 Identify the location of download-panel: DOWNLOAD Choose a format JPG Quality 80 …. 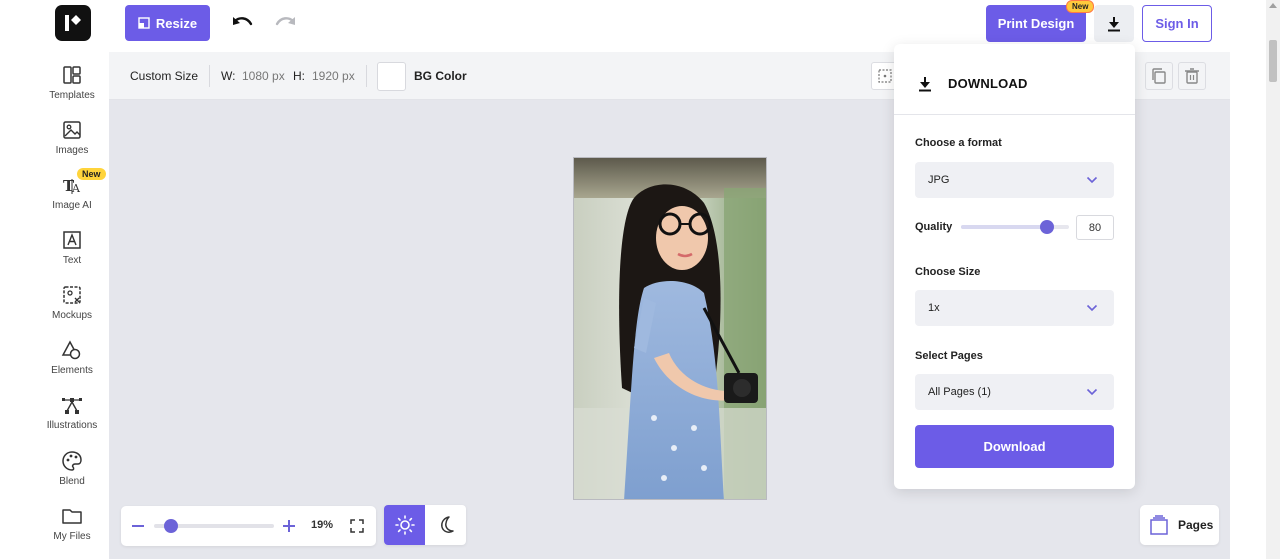
(1014, 266).